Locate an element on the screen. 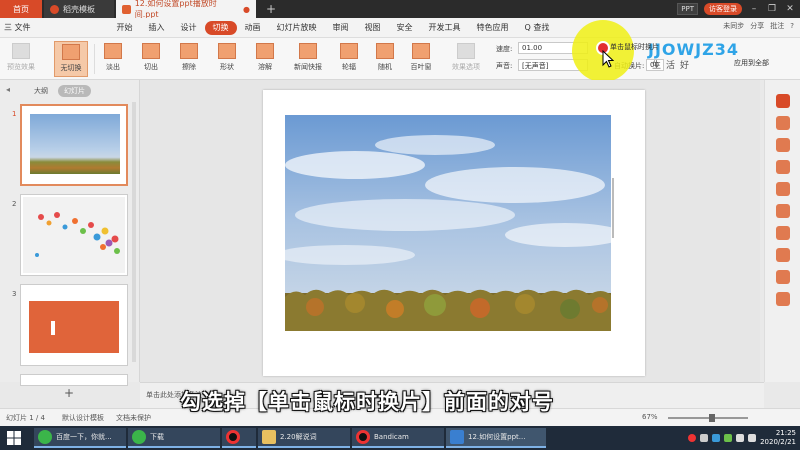  sound-label: 声音: is located at coordinates (504, 66).